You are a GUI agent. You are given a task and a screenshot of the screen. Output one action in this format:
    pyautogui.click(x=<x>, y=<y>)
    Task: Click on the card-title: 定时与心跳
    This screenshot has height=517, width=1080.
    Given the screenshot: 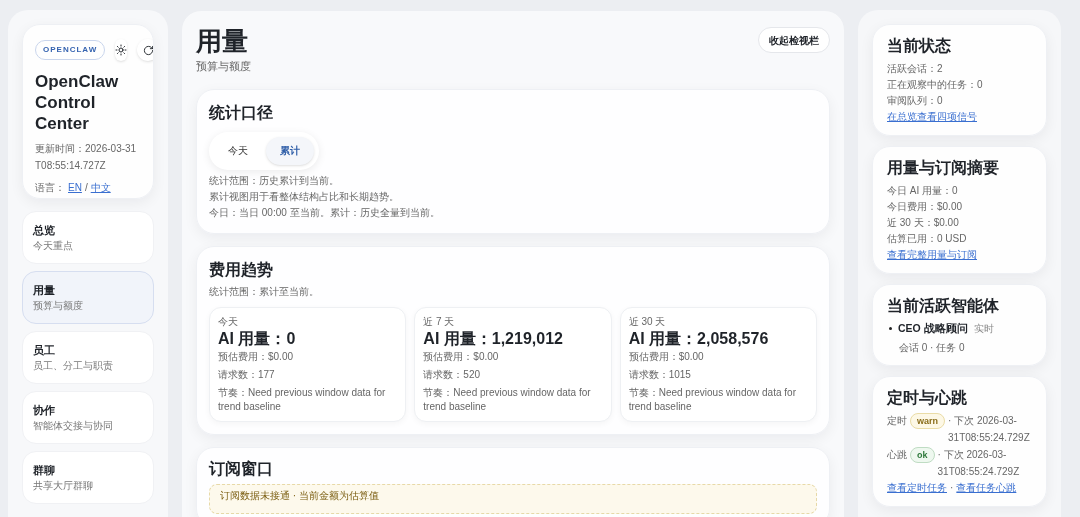 What is the action you would take?
    pyautogui.click(x=927, y=397)
    